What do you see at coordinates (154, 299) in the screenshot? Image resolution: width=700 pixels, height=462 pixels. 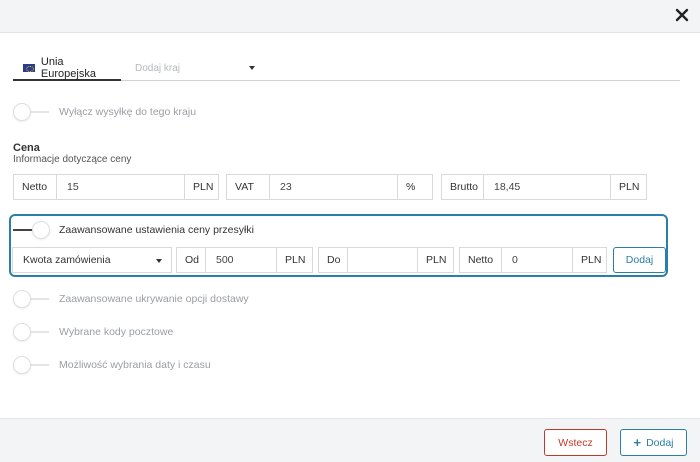 I see `advanced-hiding-label: Zaawansowane ukrywanie opcji dostawy` at bounding box center [154, 299].